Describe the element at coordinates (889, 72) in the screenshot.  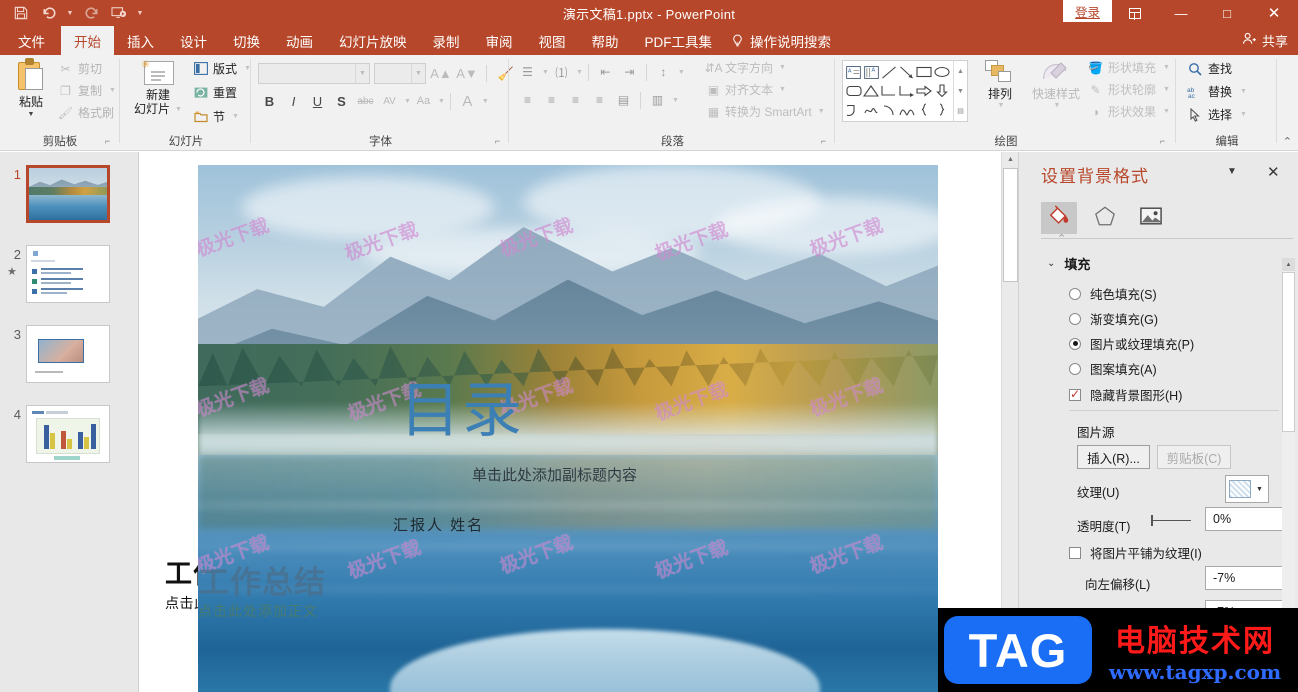
I see `shape-line-icon` at that location.